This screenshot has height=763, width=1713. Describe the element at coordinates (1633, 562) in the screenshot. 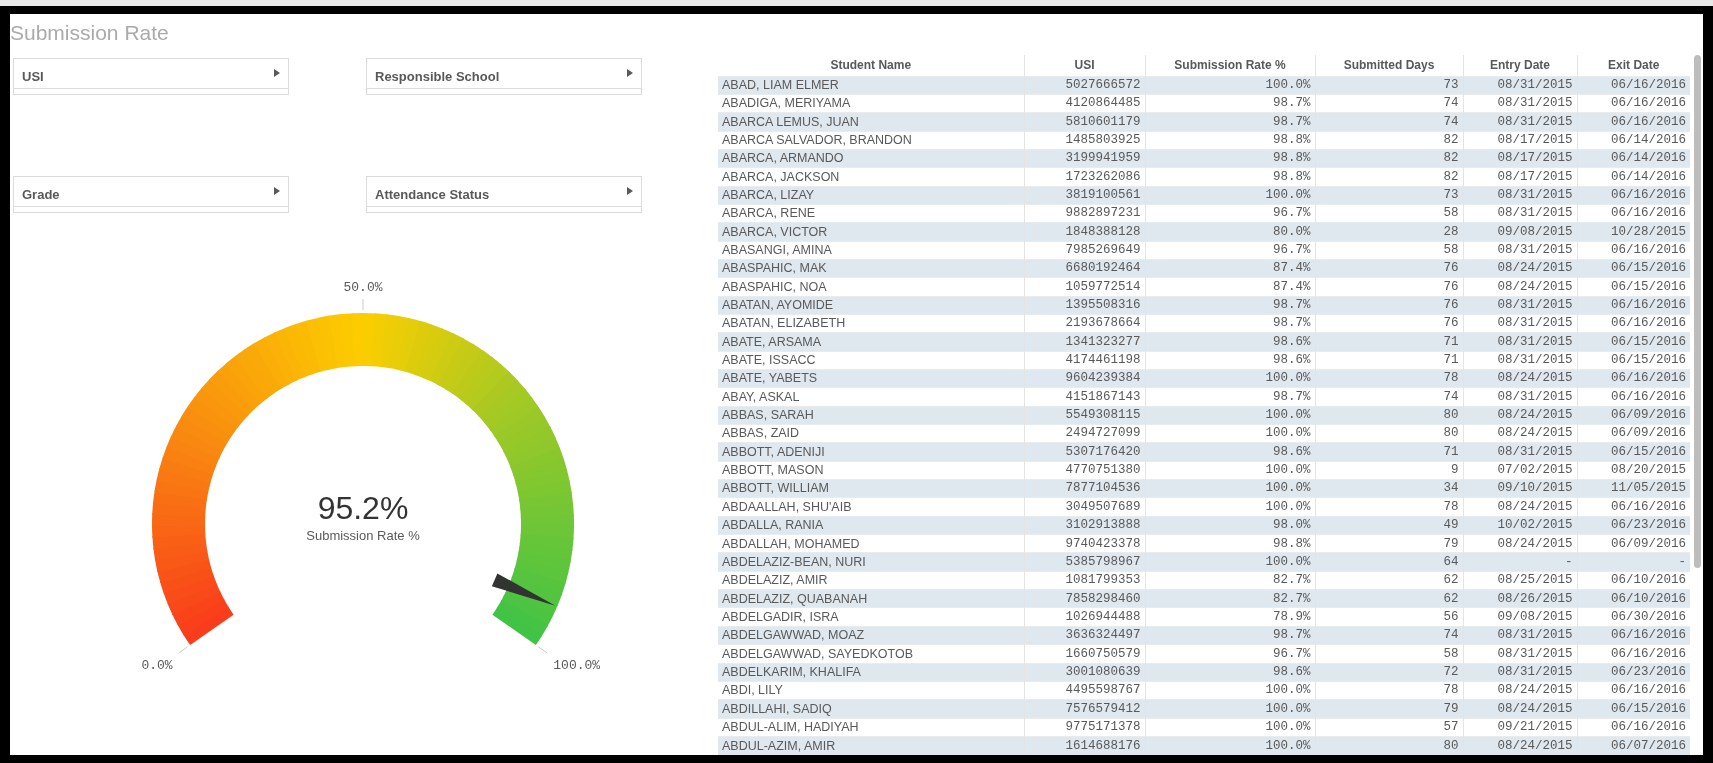

I see `table-cell: -` at that location.